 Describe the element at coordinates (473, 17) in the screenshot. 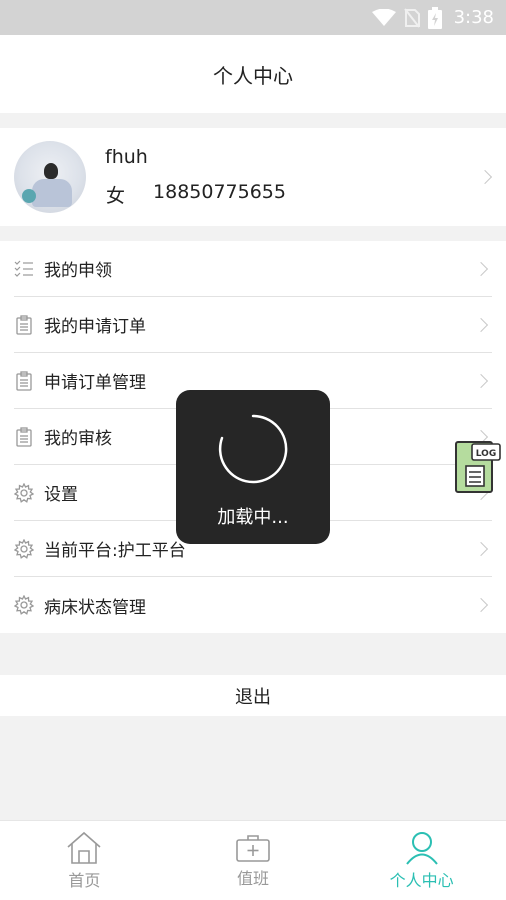

I see `status-time: 3:38` at that location.